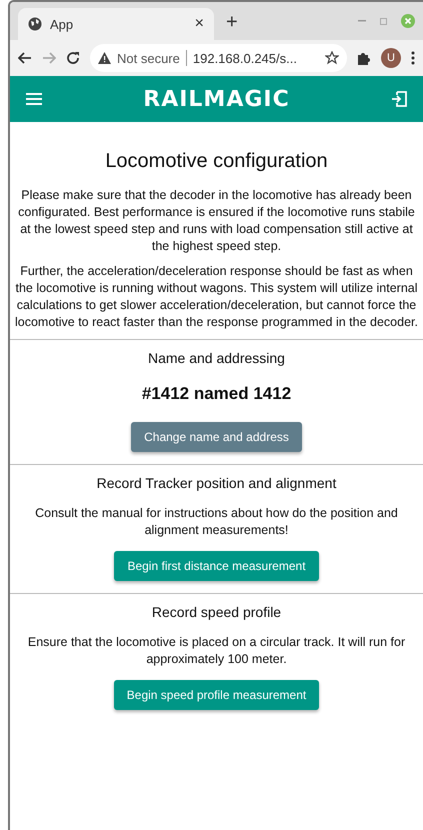 This screenshot has height=830, width=423. I want to click on locomotive-name: #1412 named 1412, so click(217, 394).